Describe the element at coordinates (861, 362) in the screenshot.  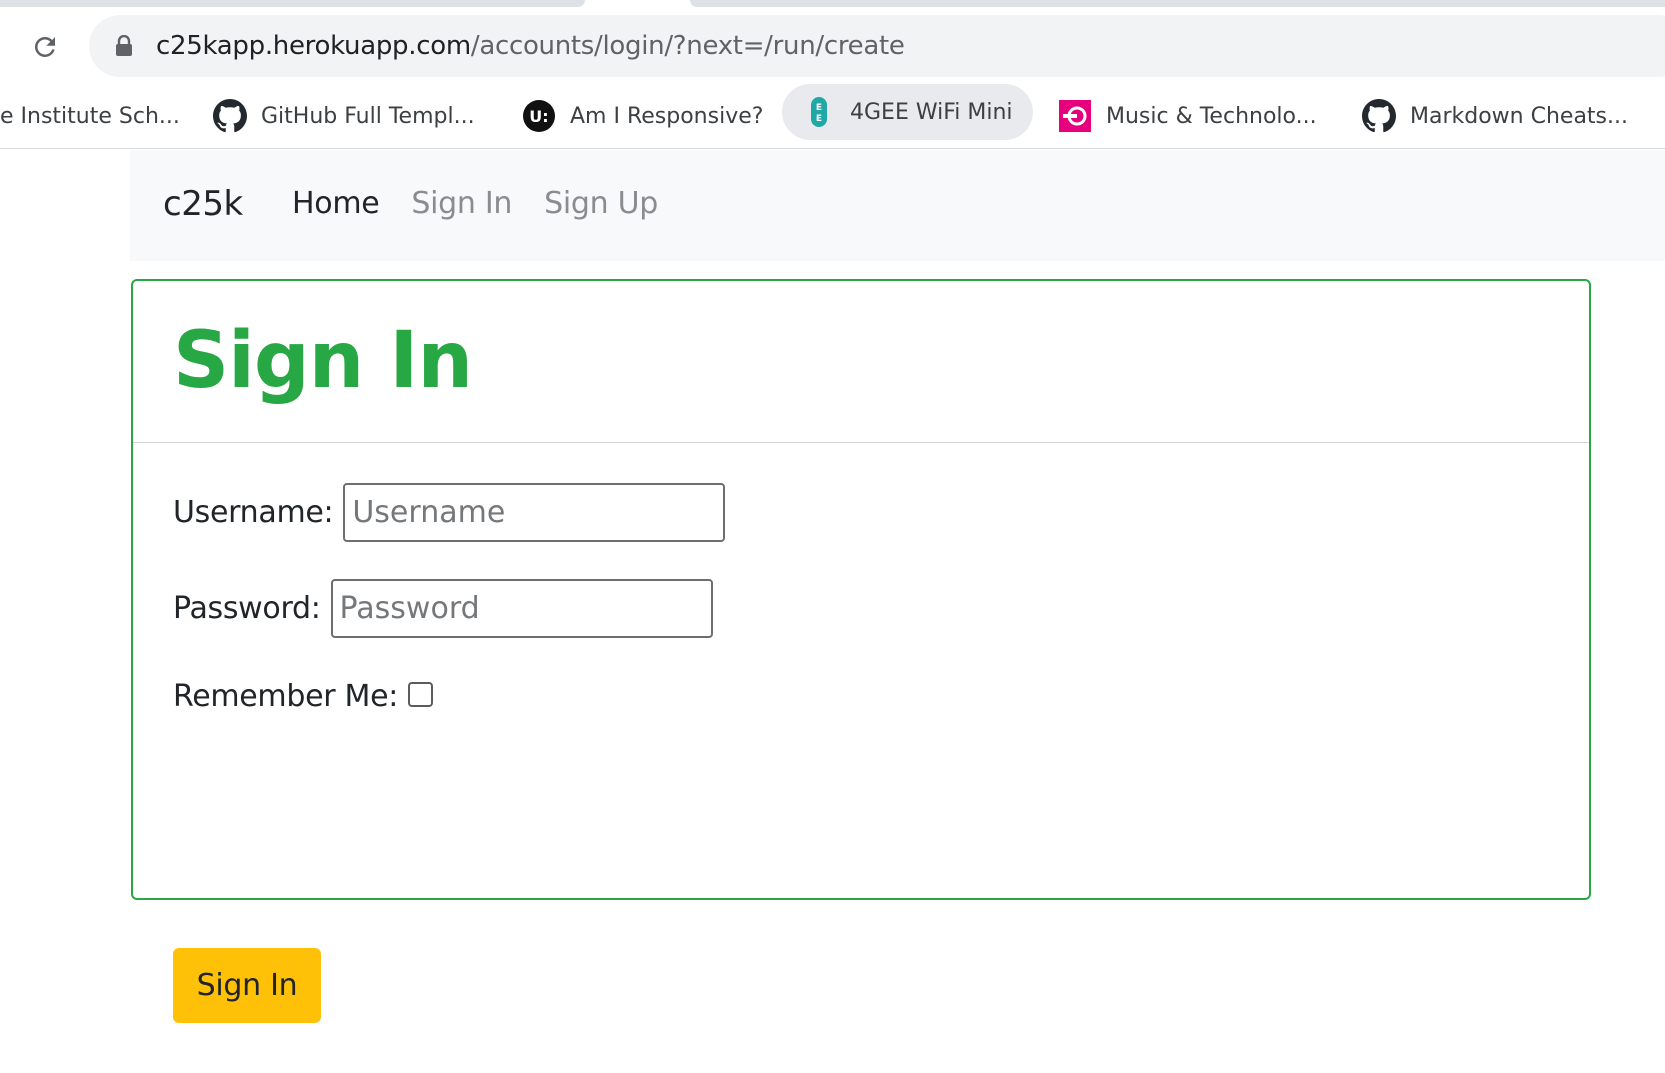
I see `card-header: Sign In` at that location.